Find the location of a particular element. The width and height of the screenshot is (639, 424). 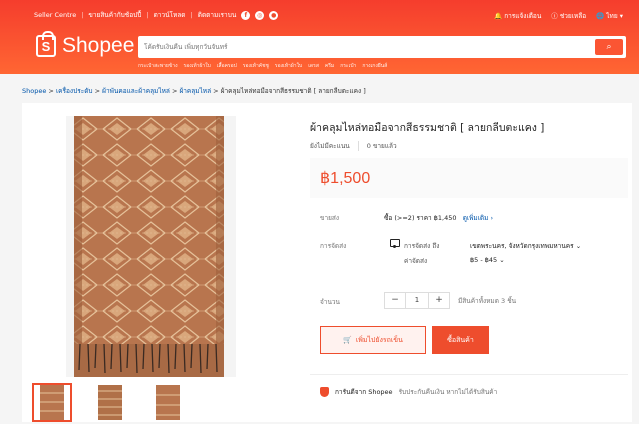

see-more-link: ดูเพิ่มเติม › is located at coordinates (478, 218).